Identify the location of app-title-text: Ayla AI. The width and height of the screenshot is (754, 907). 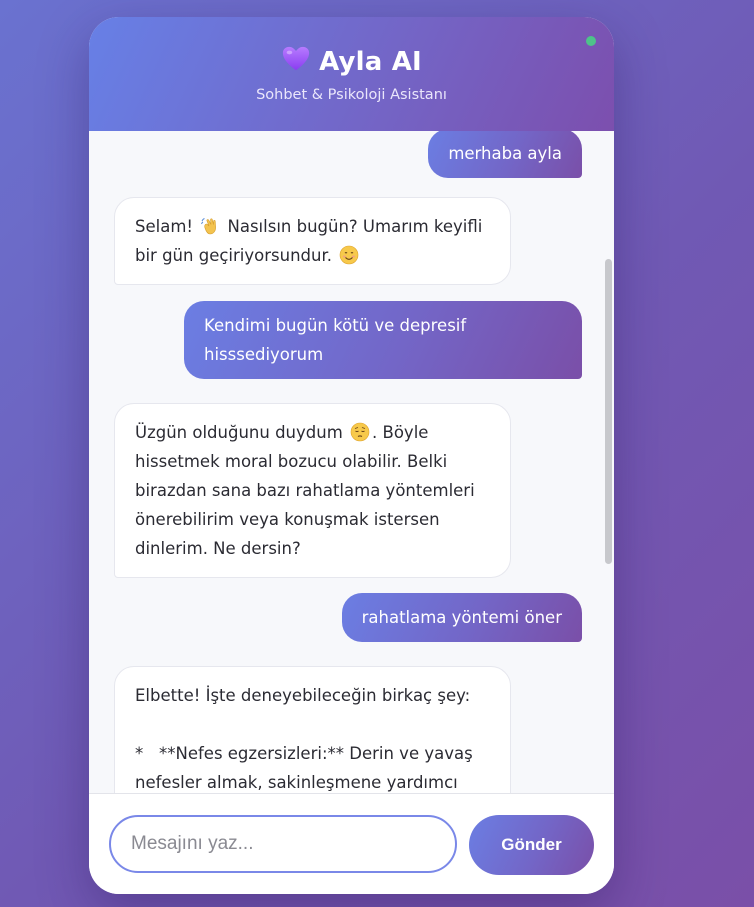
(370, 62).